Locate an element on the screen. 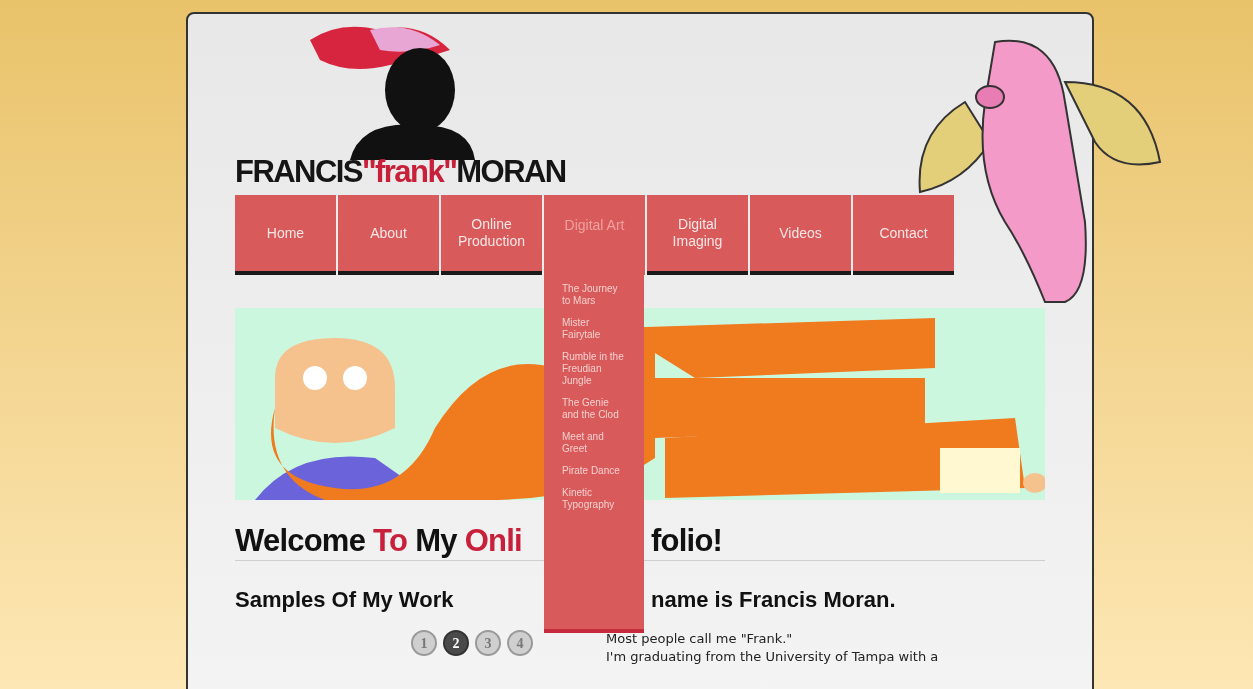 The width and height of the screenshot is (1253, 689). dropdown-item: Pirate Dance is located at coordinates (593, 471).